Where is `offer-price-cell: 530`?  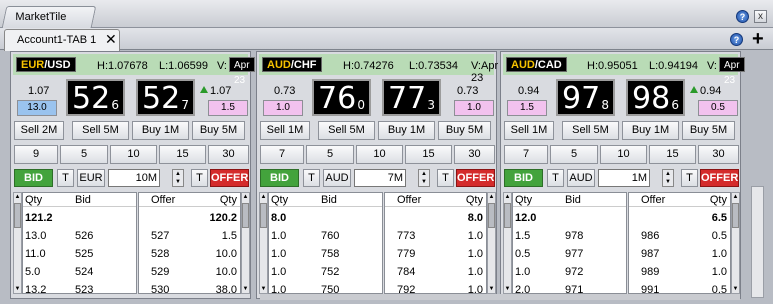 offer-price-cell: 530 is located at coordinates (160, 290).